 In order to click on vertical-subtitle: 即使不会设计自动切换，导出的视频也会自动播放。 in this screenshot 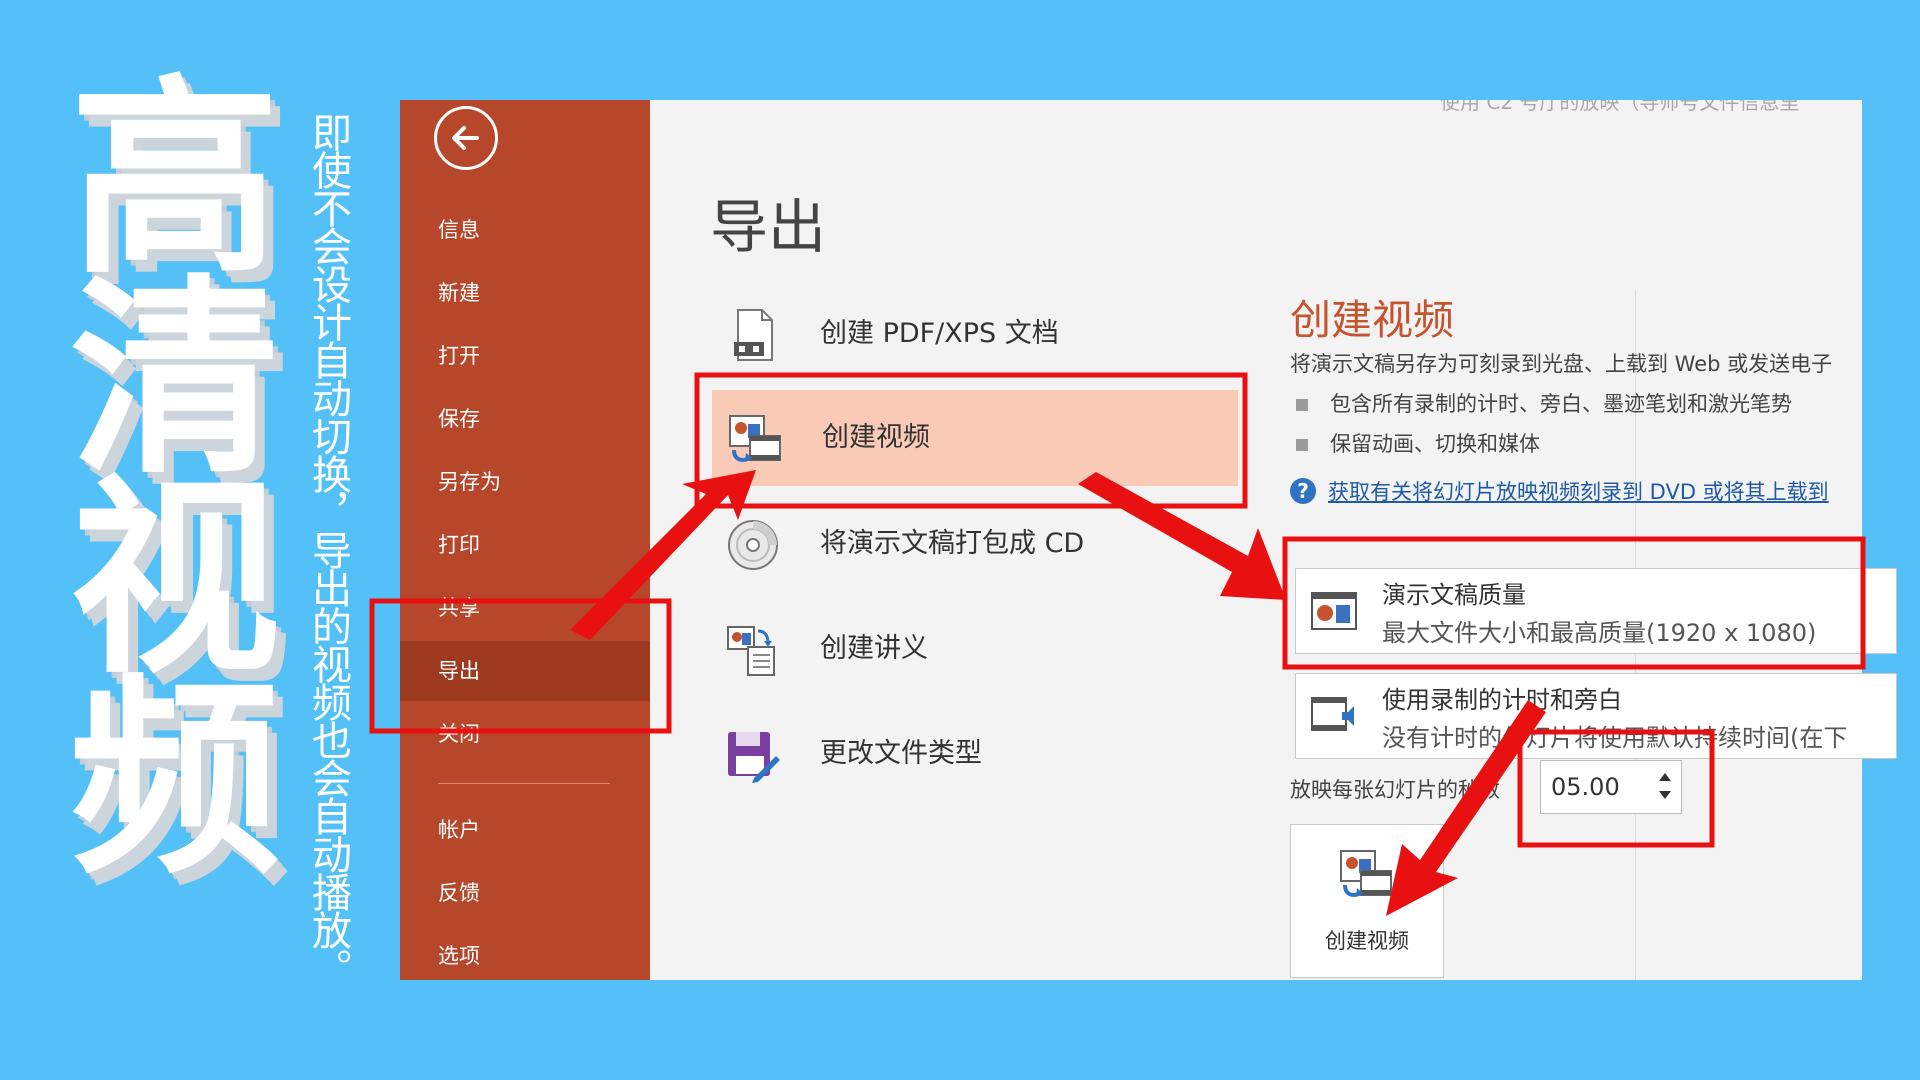, I will do `click(328, 549)`.